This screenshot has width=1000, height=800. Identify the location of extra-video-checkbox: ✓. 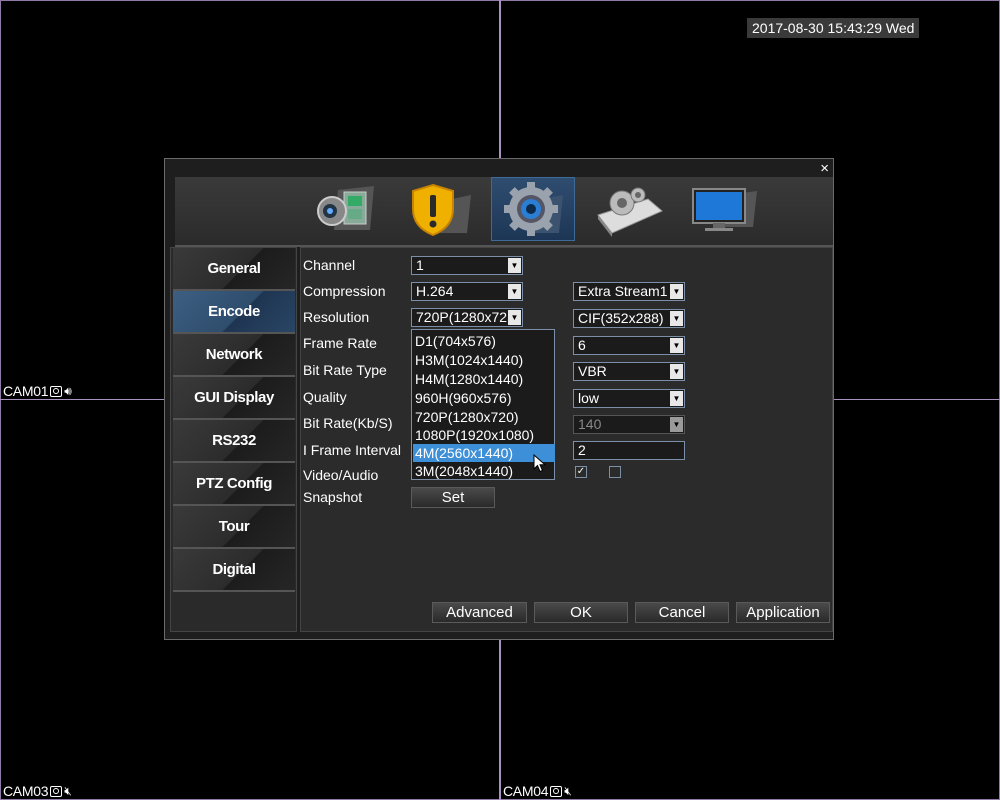
(581, 472).